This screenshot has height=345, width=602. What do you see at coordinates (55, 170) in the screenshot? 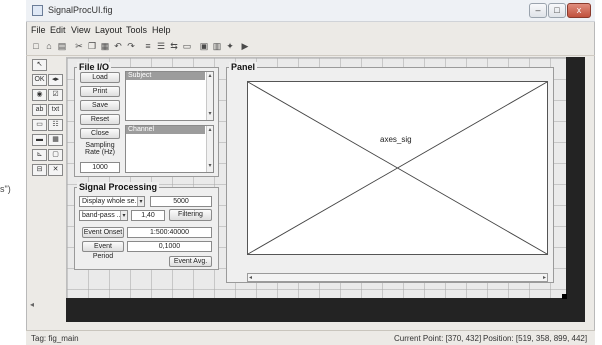
I see `activex-tool-icon: ✕` at bounding box center [55, 170].